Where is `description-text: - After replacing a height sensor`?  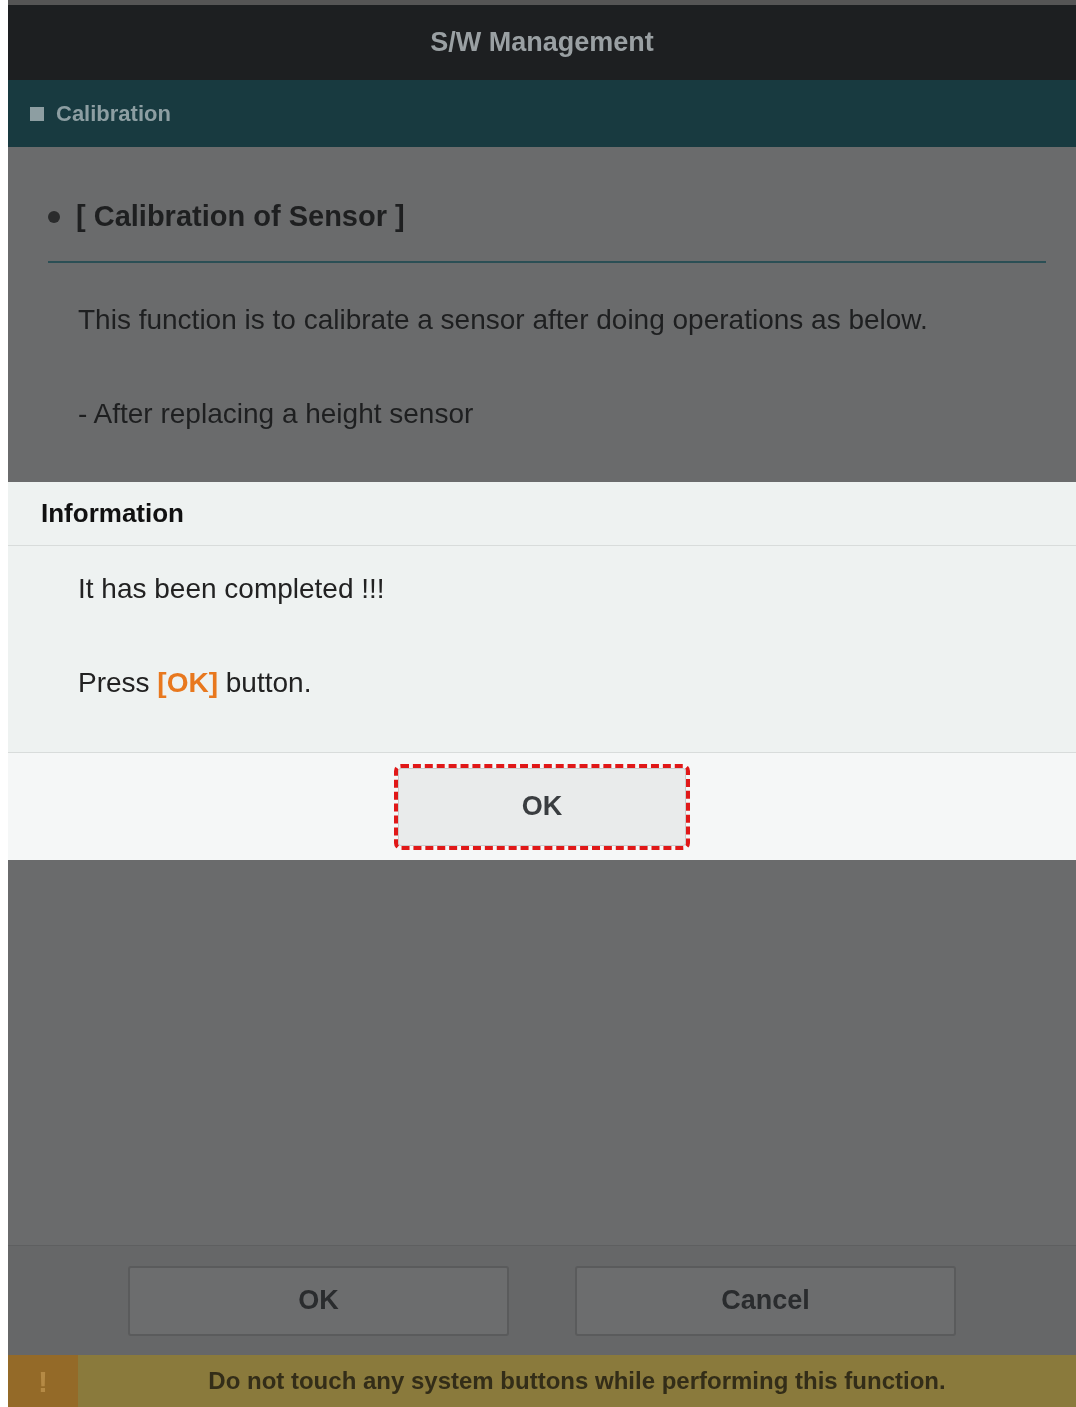
description-text: - After replacing a height sensor is located at coordinates (276, 413).